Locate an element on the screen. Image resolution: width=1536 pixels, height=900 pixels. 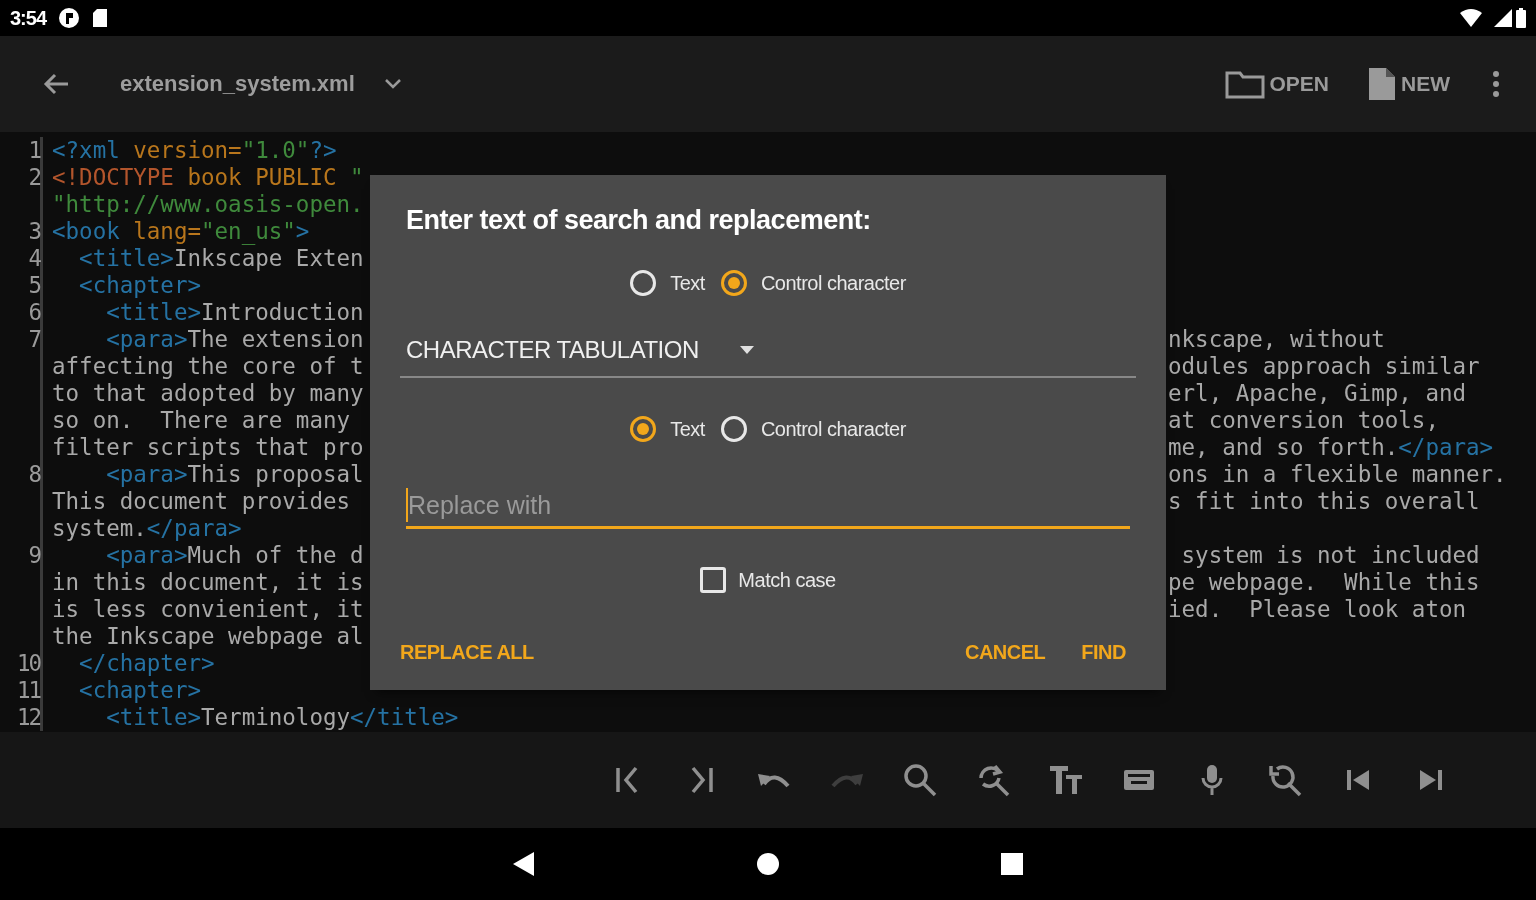
search-icon is located at coordinates (920, 780).